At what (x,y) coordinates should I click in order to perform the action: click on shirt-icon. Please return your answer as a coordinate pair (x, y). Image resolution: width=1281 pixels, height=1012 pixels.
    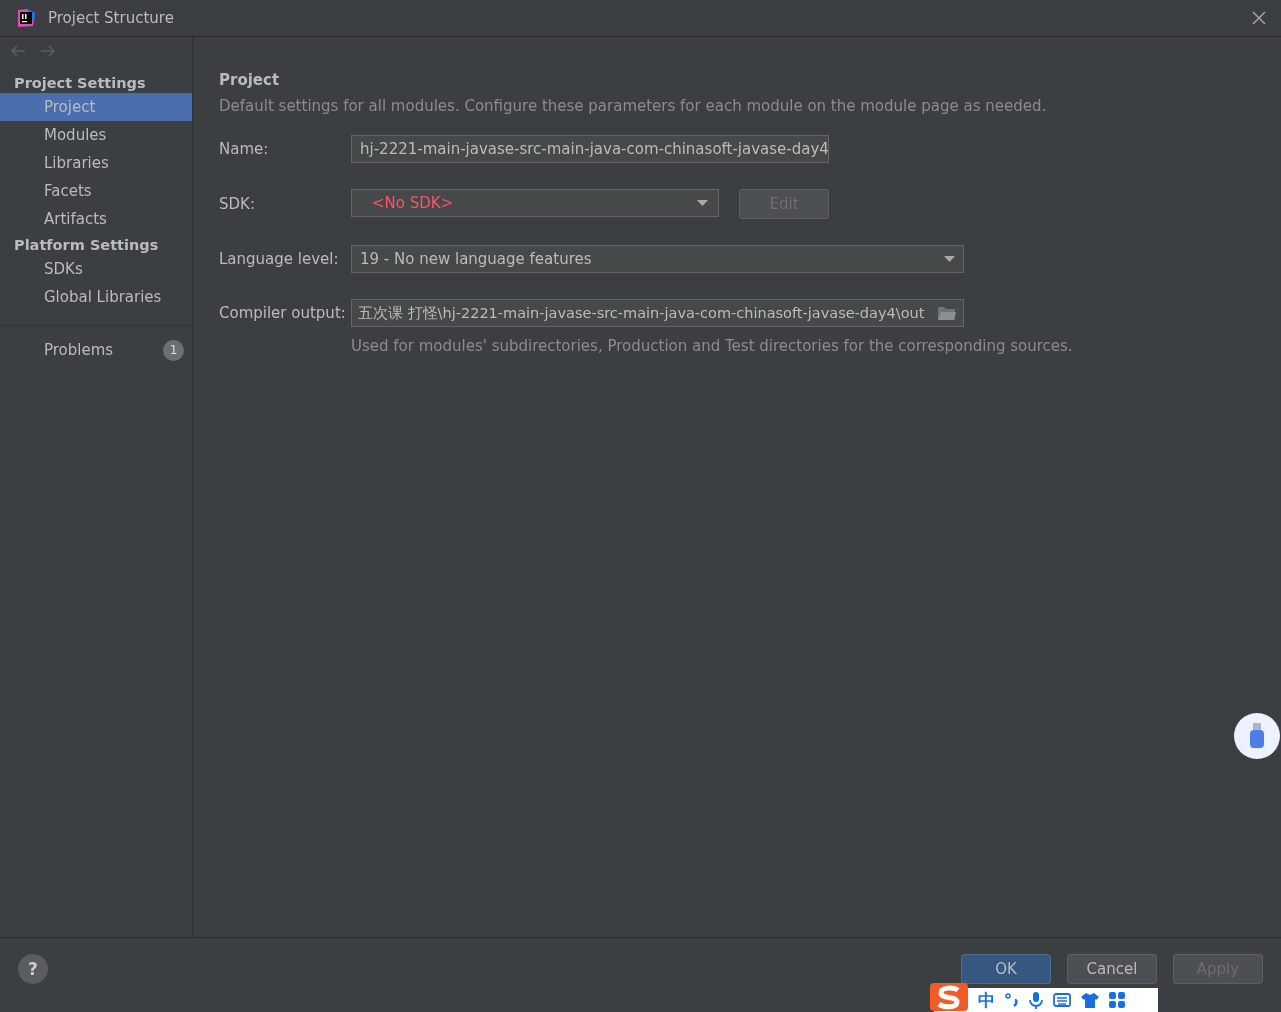
    Looking at the image, I should click on (1090, 1000).